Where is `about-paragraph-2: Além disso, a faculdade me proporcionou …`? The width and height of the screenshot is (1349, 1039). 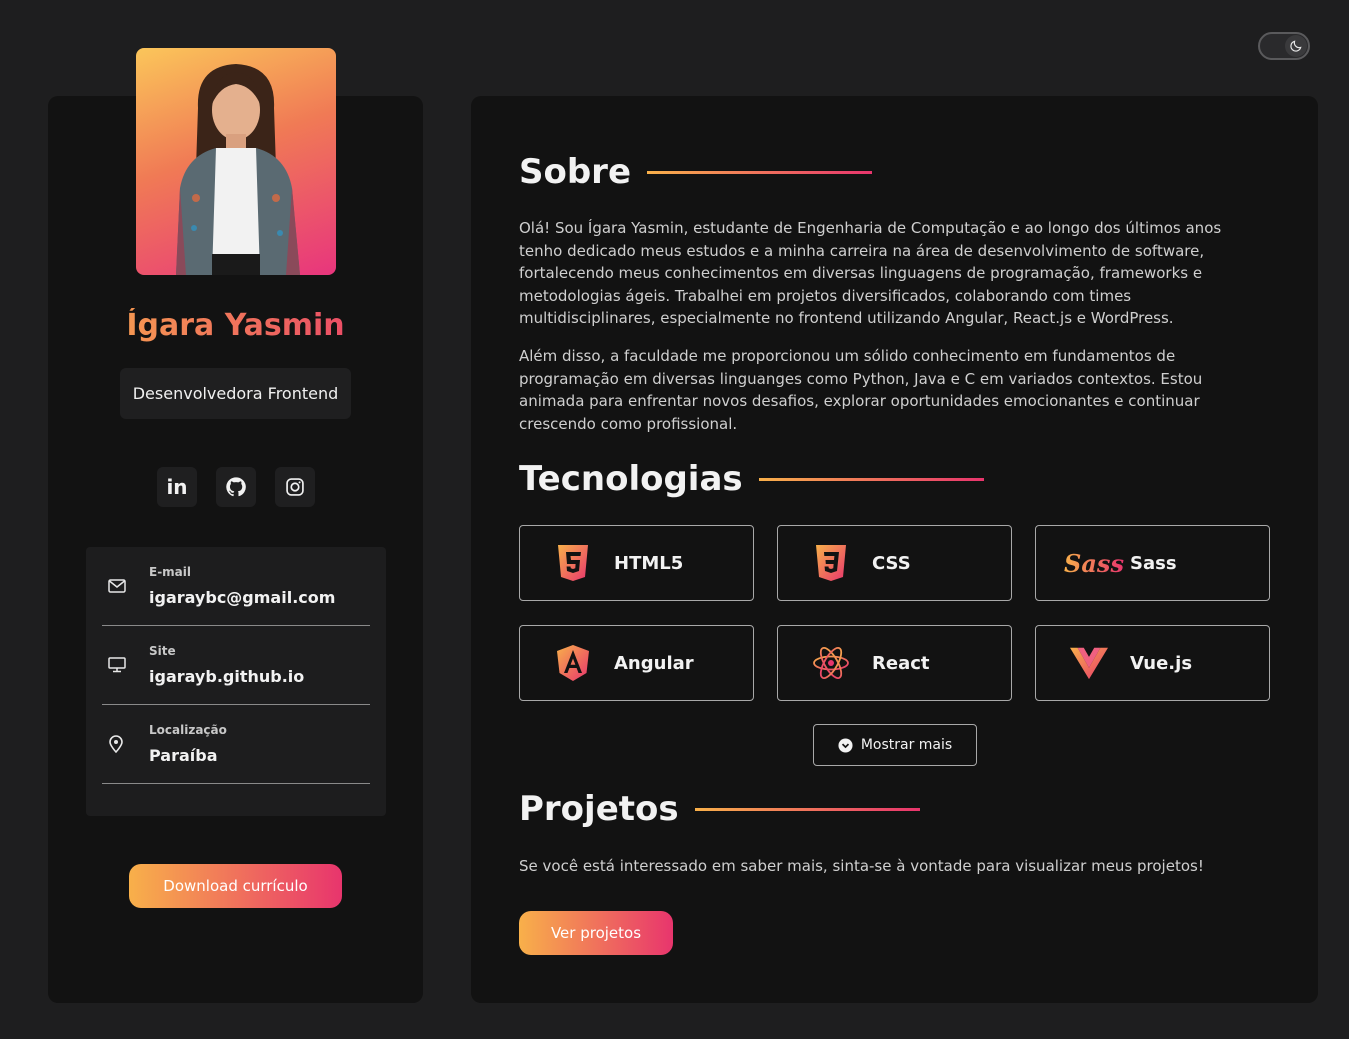 about-paragraph-2: Além disso, a faculdade me proporcionou … is located at coordinates (861, 390).